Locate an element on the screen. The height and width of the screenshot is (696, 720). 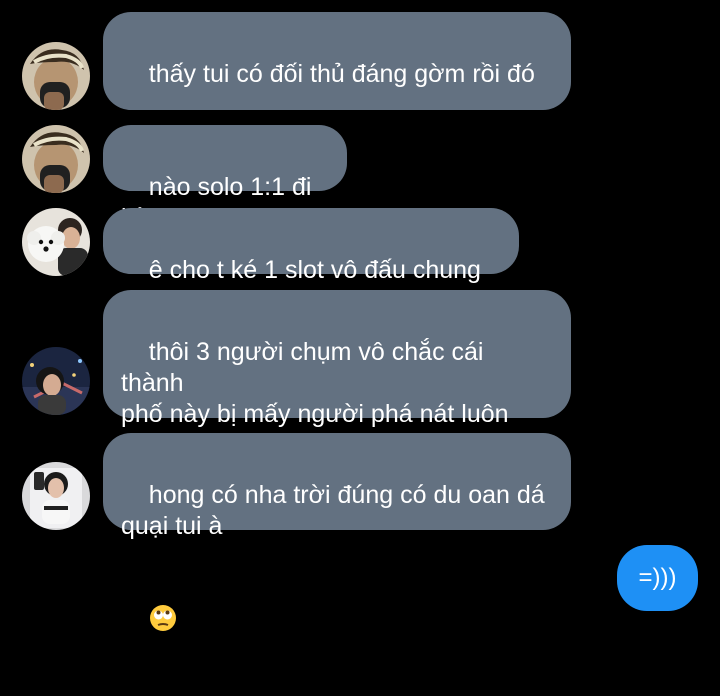
avatar-night-city-selfie is located at coordinates (56, 381).